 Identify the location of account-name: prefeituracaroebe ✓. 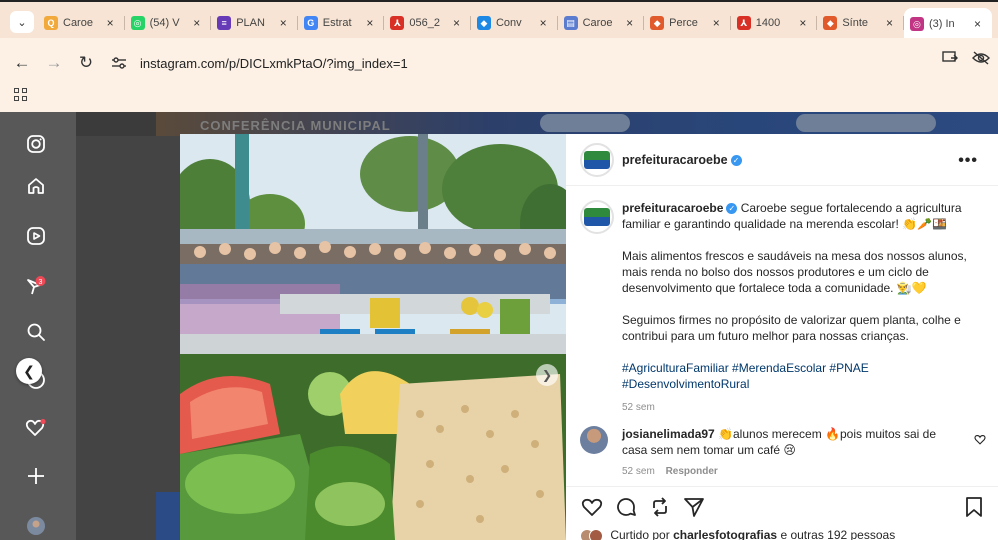
(682, 160).